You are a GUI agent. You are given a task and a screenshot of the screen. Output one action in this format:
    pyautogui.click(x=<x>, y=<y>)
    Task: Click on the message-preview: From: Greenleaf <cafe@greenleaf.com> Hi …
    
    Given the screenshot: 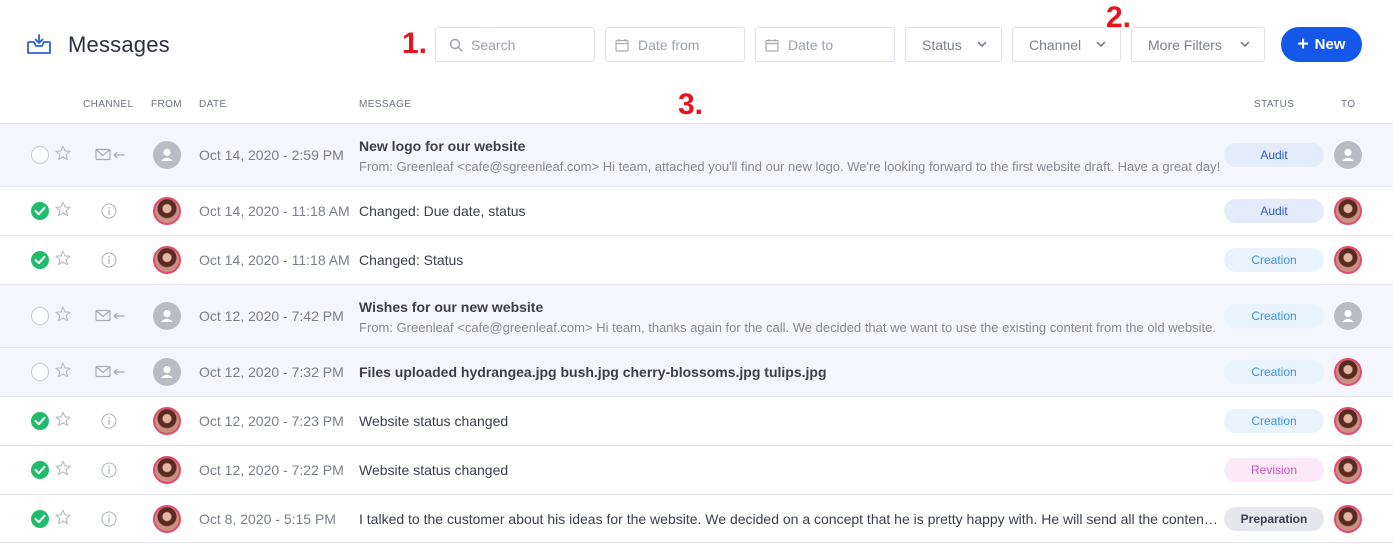 What is the action you would take?
    pyautogui.click(x=790, y=327)
    